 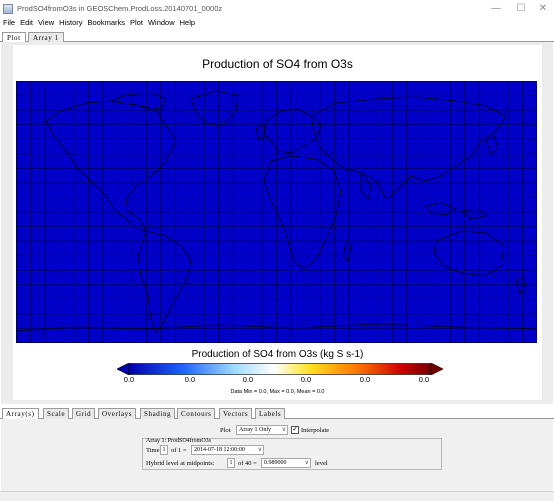 I want to click on colorbar, so click(x=280, y=369).